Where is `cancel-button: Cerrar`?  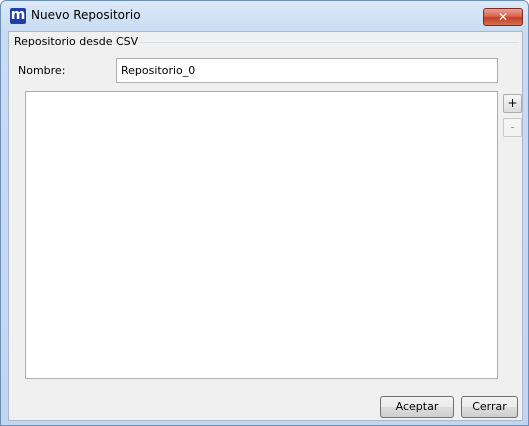 cancel-button: Cerrar is located at coordinates (489, 407).